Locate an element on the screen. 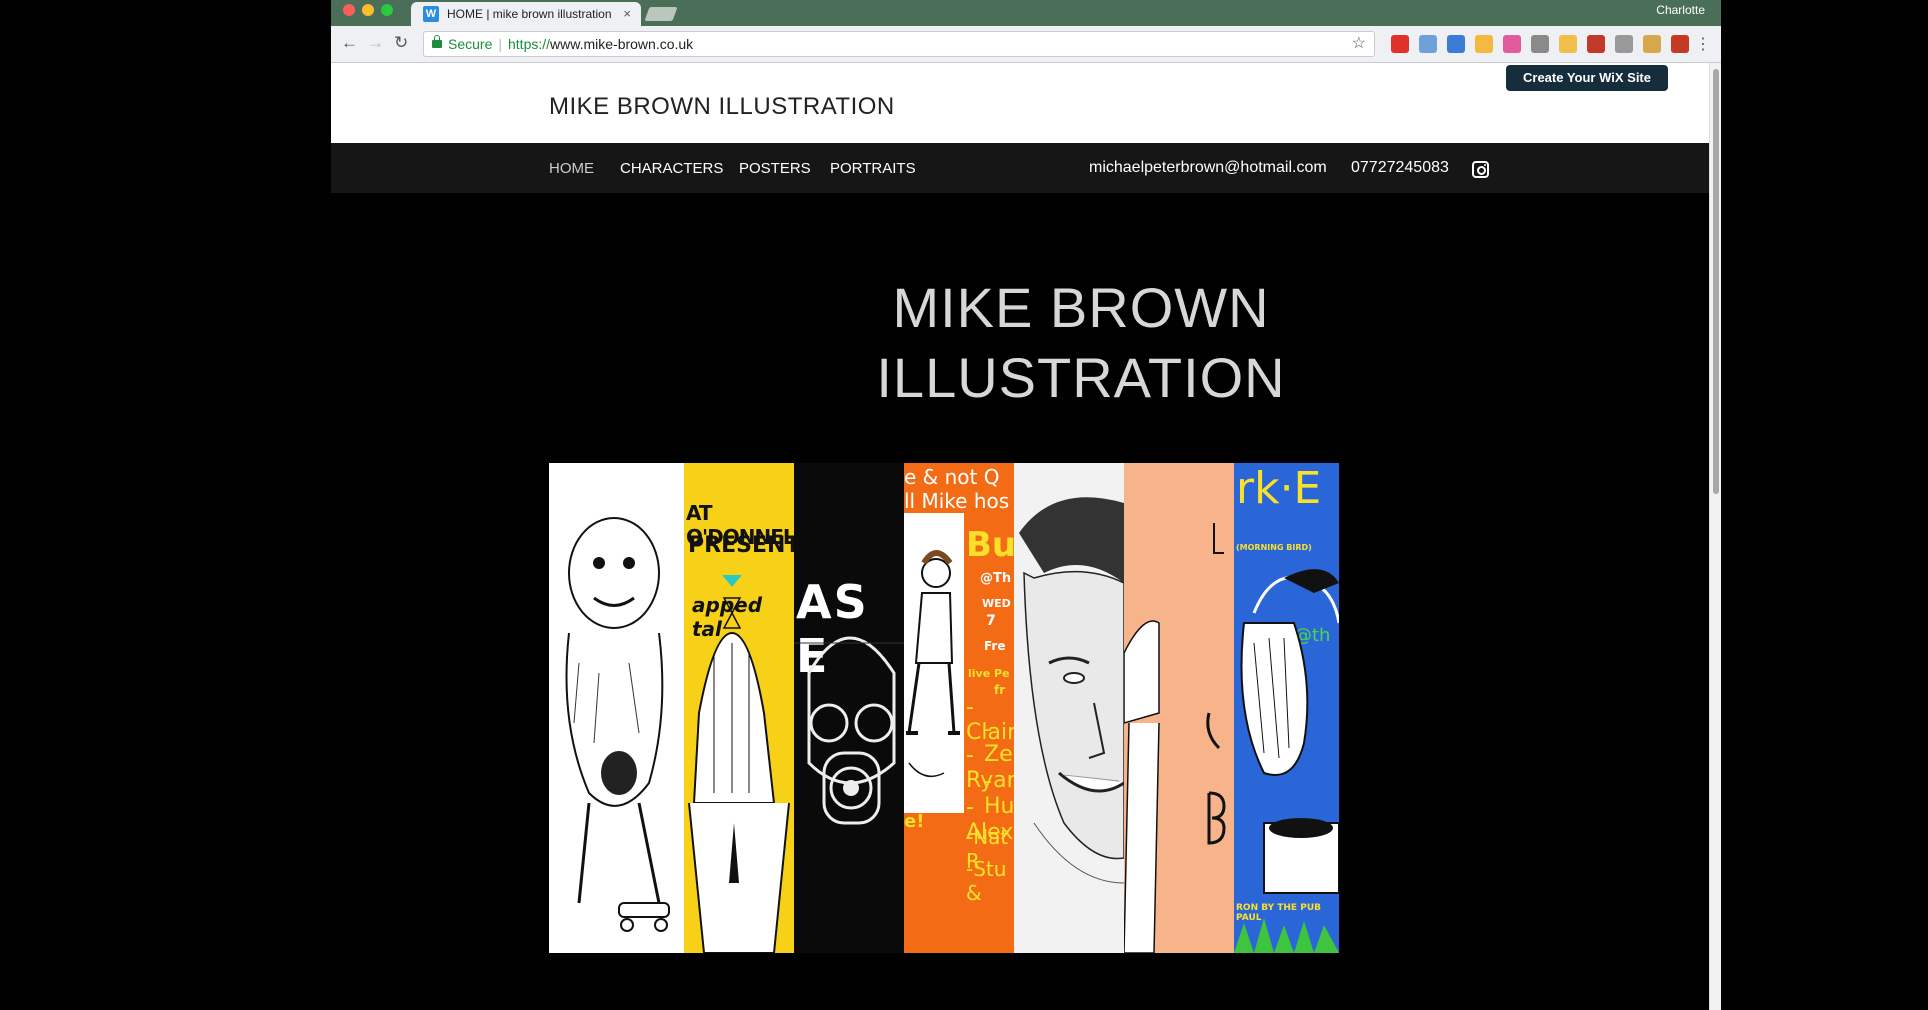 The image size is (1928, 1010). gallery-strip-gas-mask: AS E is located at coordinates (849, 708).